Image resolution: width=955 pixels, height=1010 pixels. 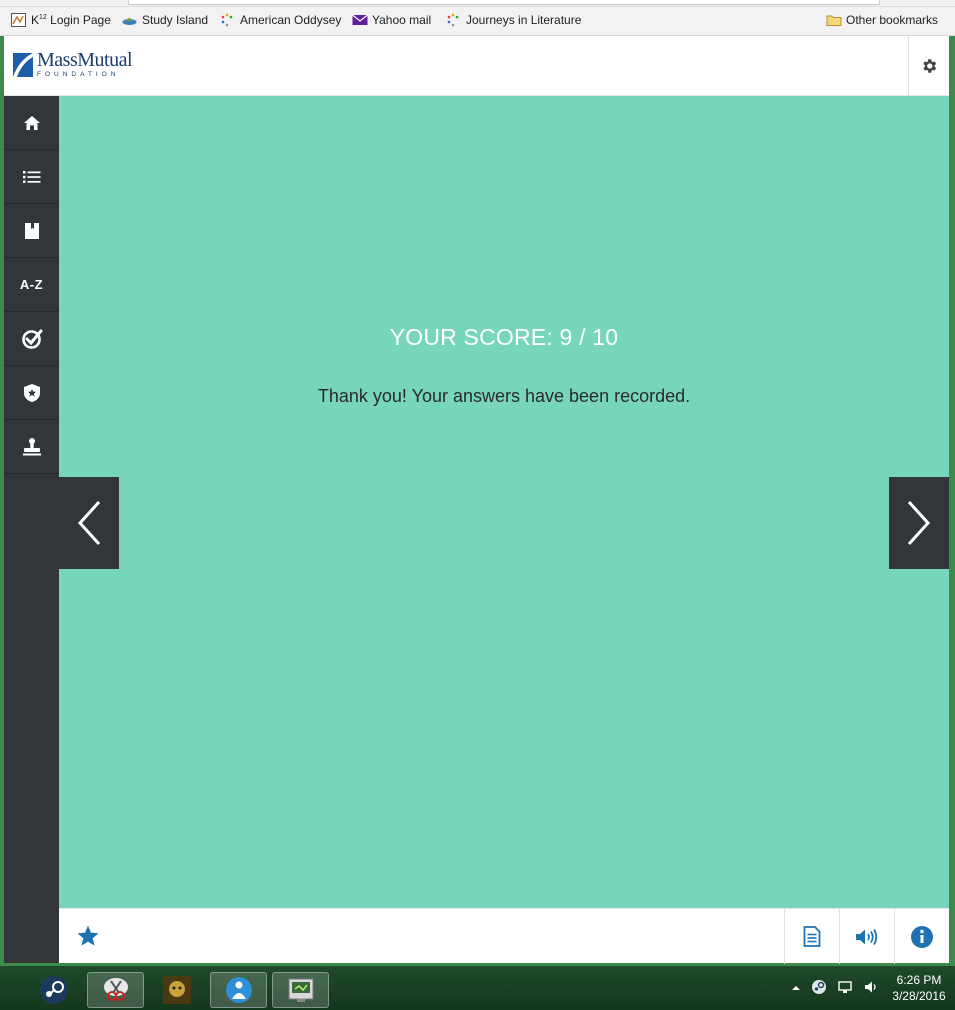 I want to click on sidebar-item-glossary: A-Z, so click(x=31, y=285).